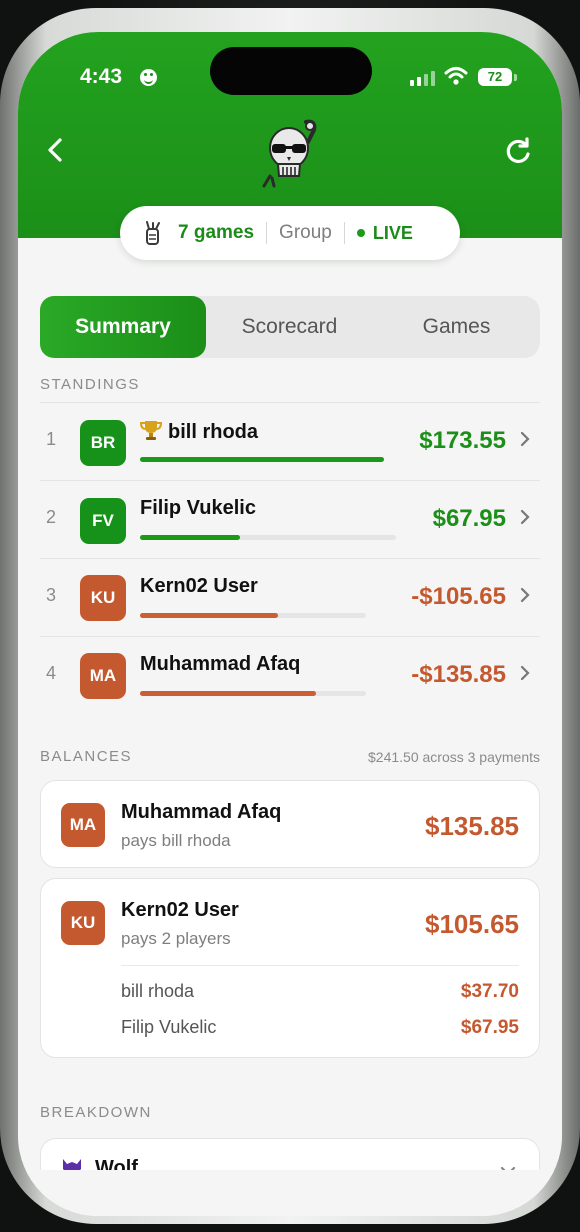  Describe the element at coordinates (101, 76) in the screenshot. I see `status-time: 4:43` at that location.